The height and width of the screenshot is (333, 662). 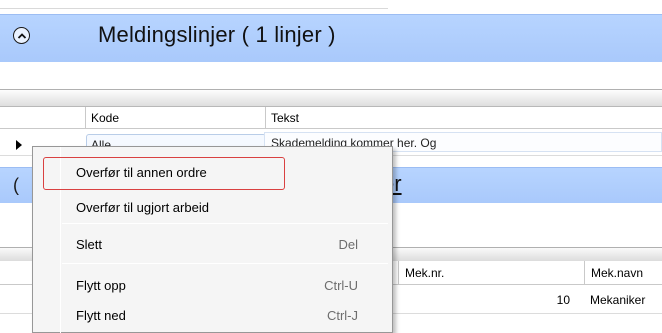 What do you see at coordinates (463, 118) in the screenshot?
I see `column-header-tekst: Tekst` at bounding box center [463, 118].